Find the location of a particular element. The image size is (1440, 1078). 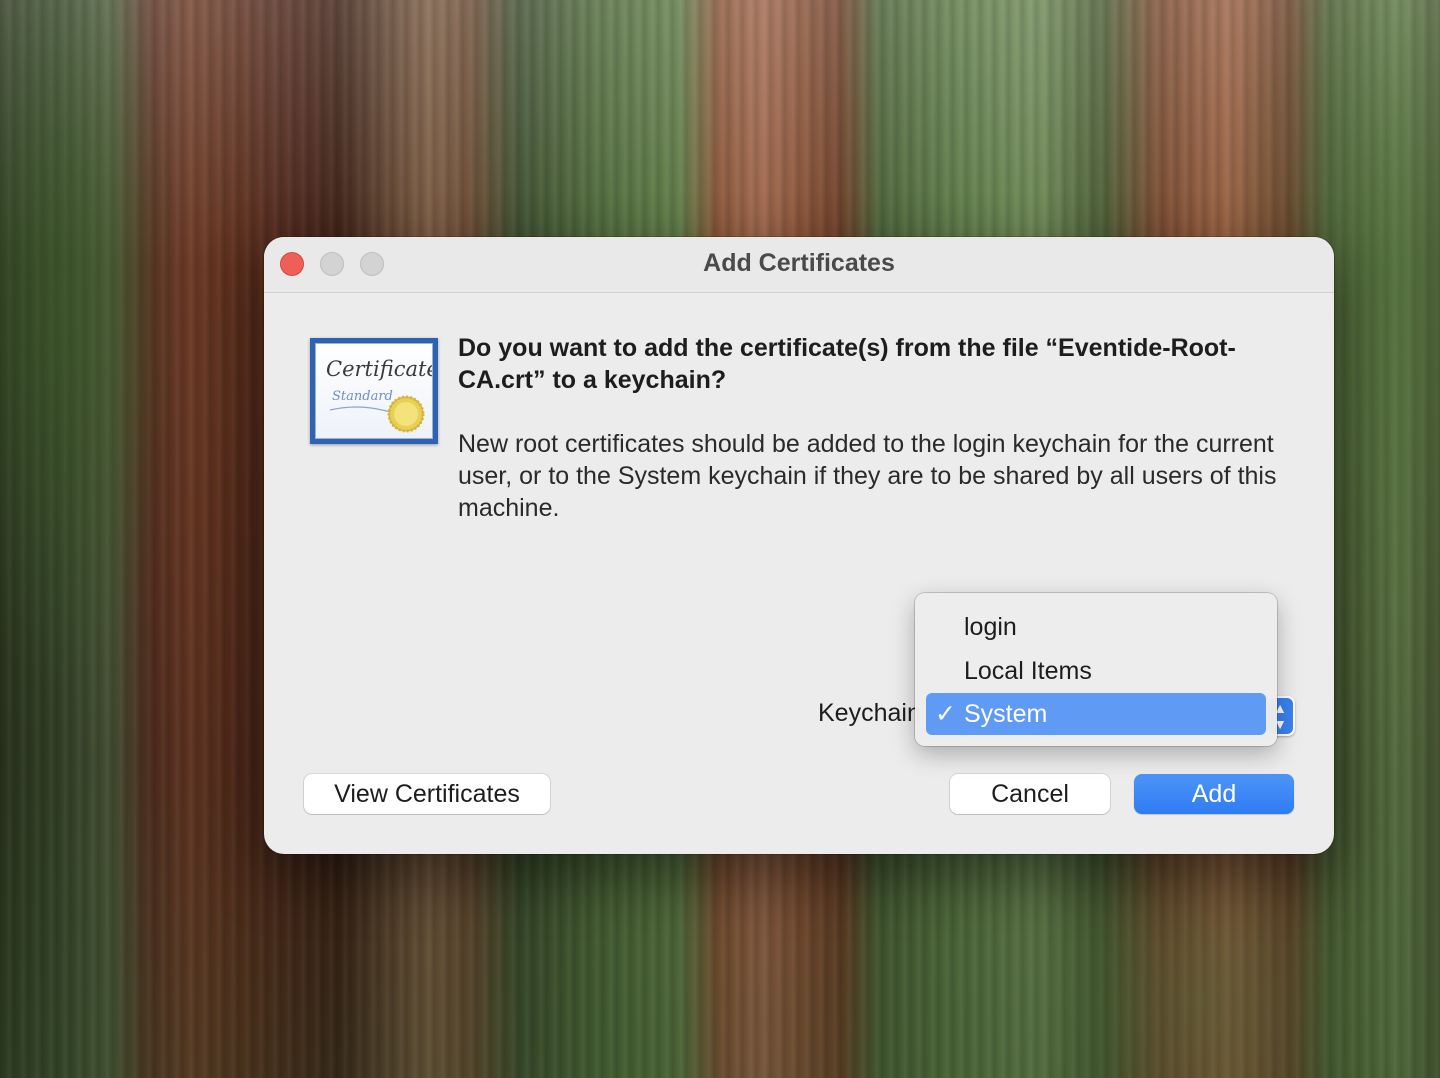

cancel-button: Cancel is located at coordinates (1030, 794).